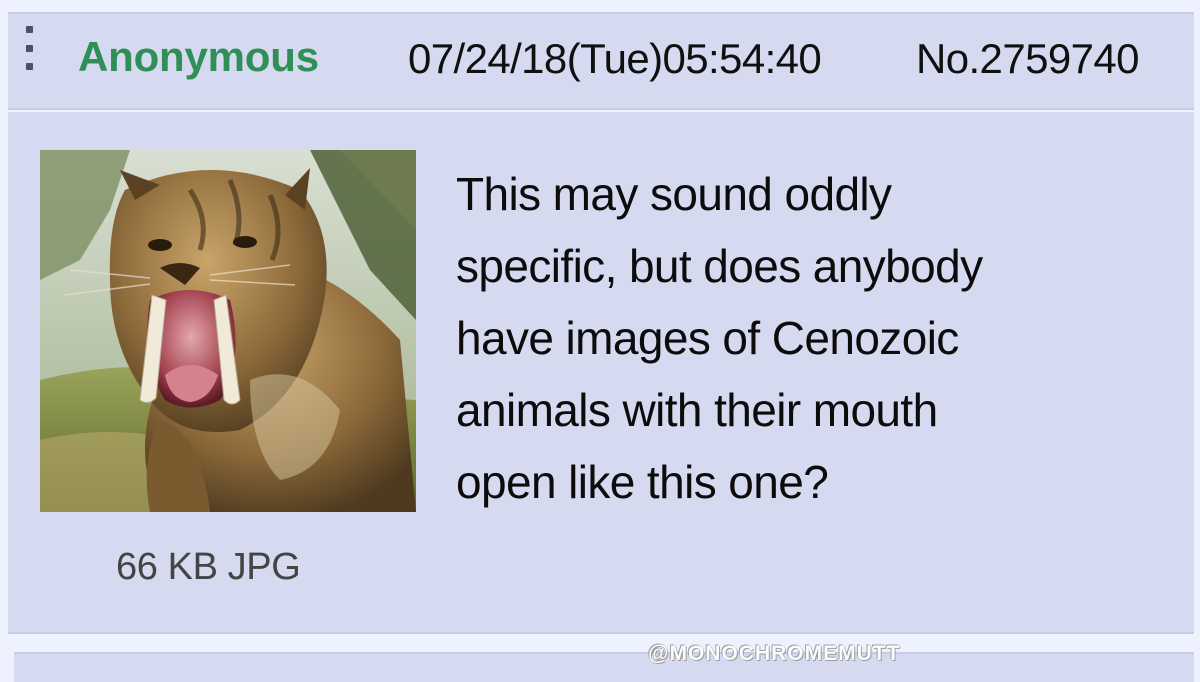 This screenshot has height=682, width=1200. What do you see at coordinates (198, 56) in the screenshot?
I see `poster-name: Anonymous` at bounding box center [198, 56].